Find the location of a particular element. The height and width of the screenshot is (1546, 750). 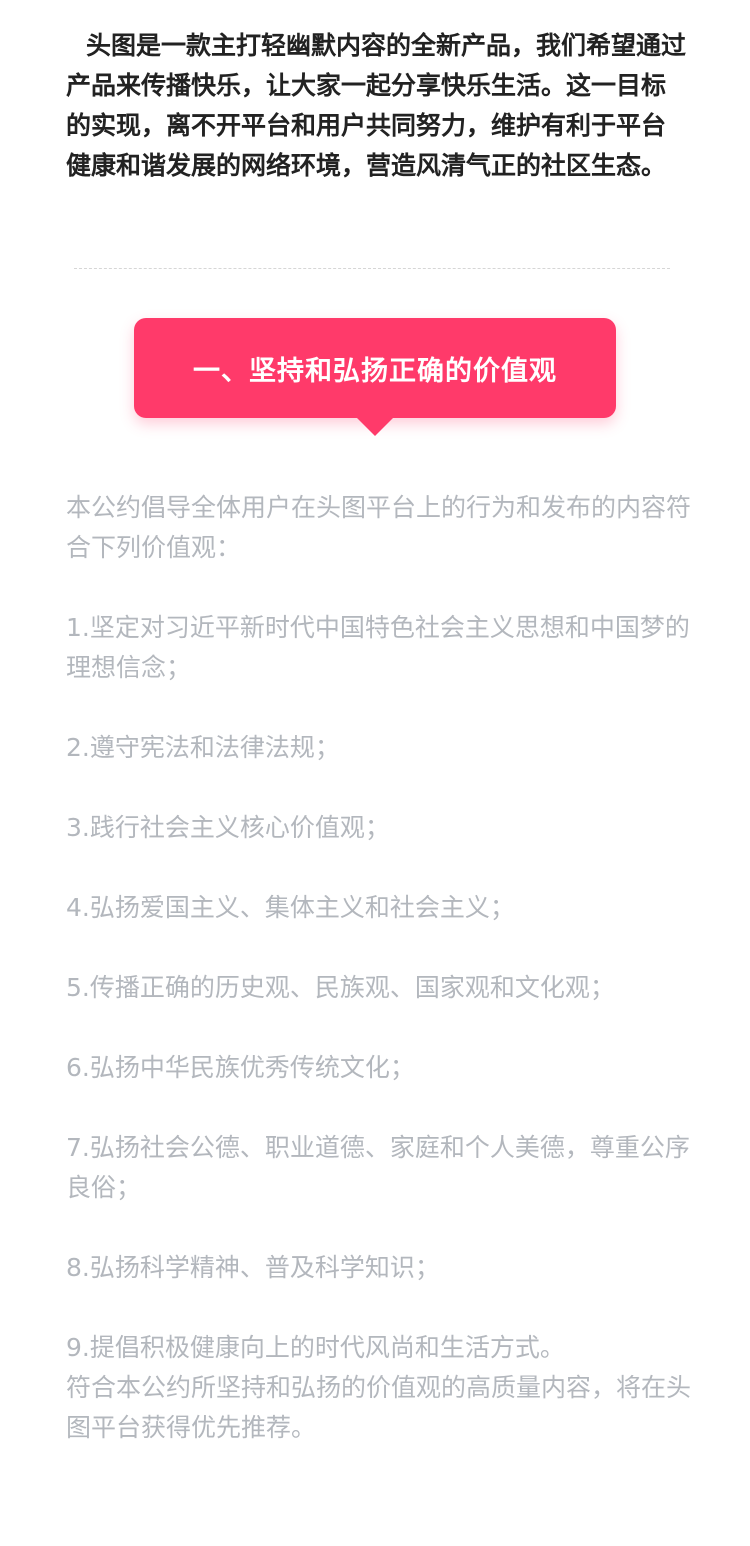

value-item-3: 3.践行社会主义核心价值观； is located at coordinates (228, 827).